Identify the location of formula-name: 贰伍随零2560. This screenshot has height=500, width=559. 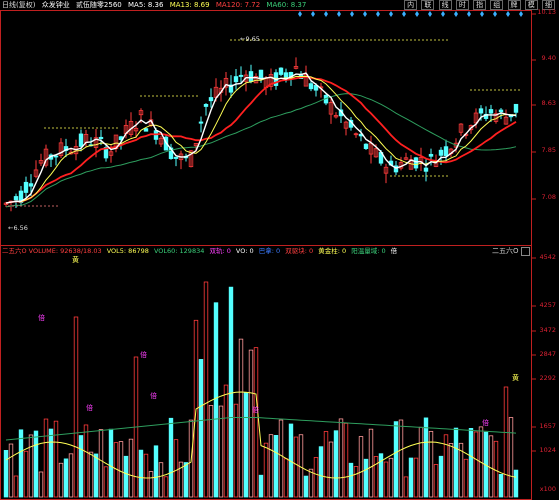
(98, 5).